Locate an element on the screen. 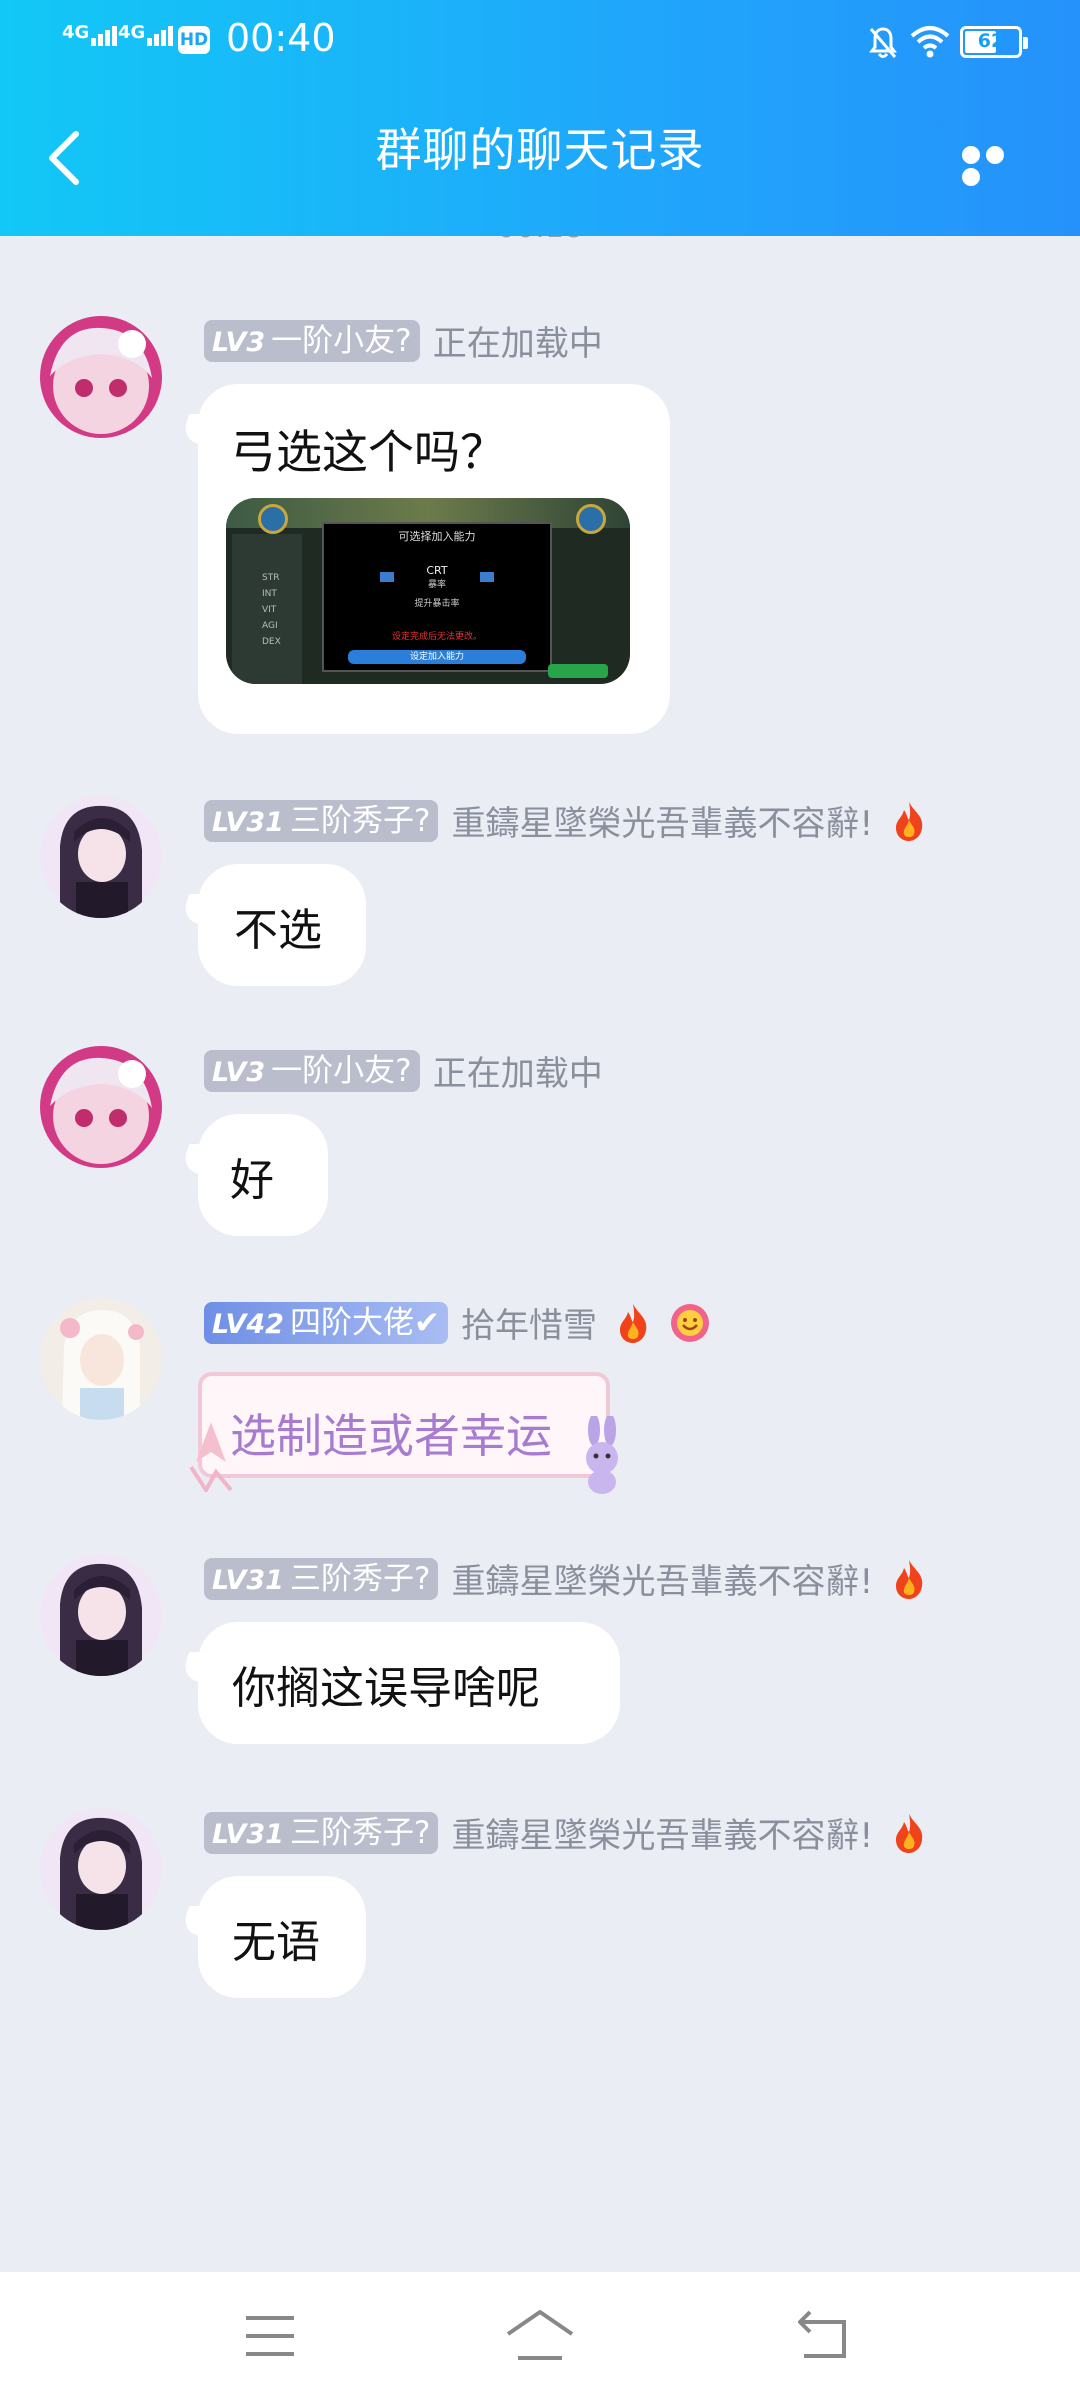  message-text: 好 is located at coordinates (252, 1180).